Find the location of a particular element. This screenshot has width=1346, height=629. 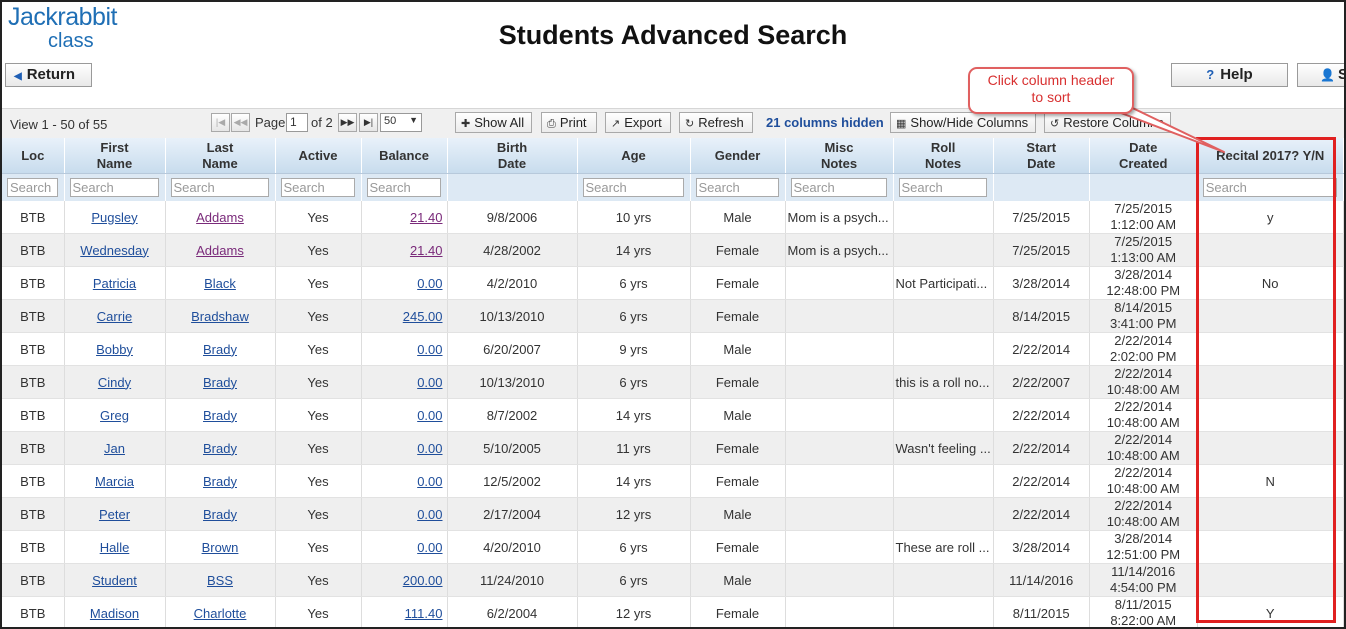

callout-arrow is located at coordinates (1158, 126).